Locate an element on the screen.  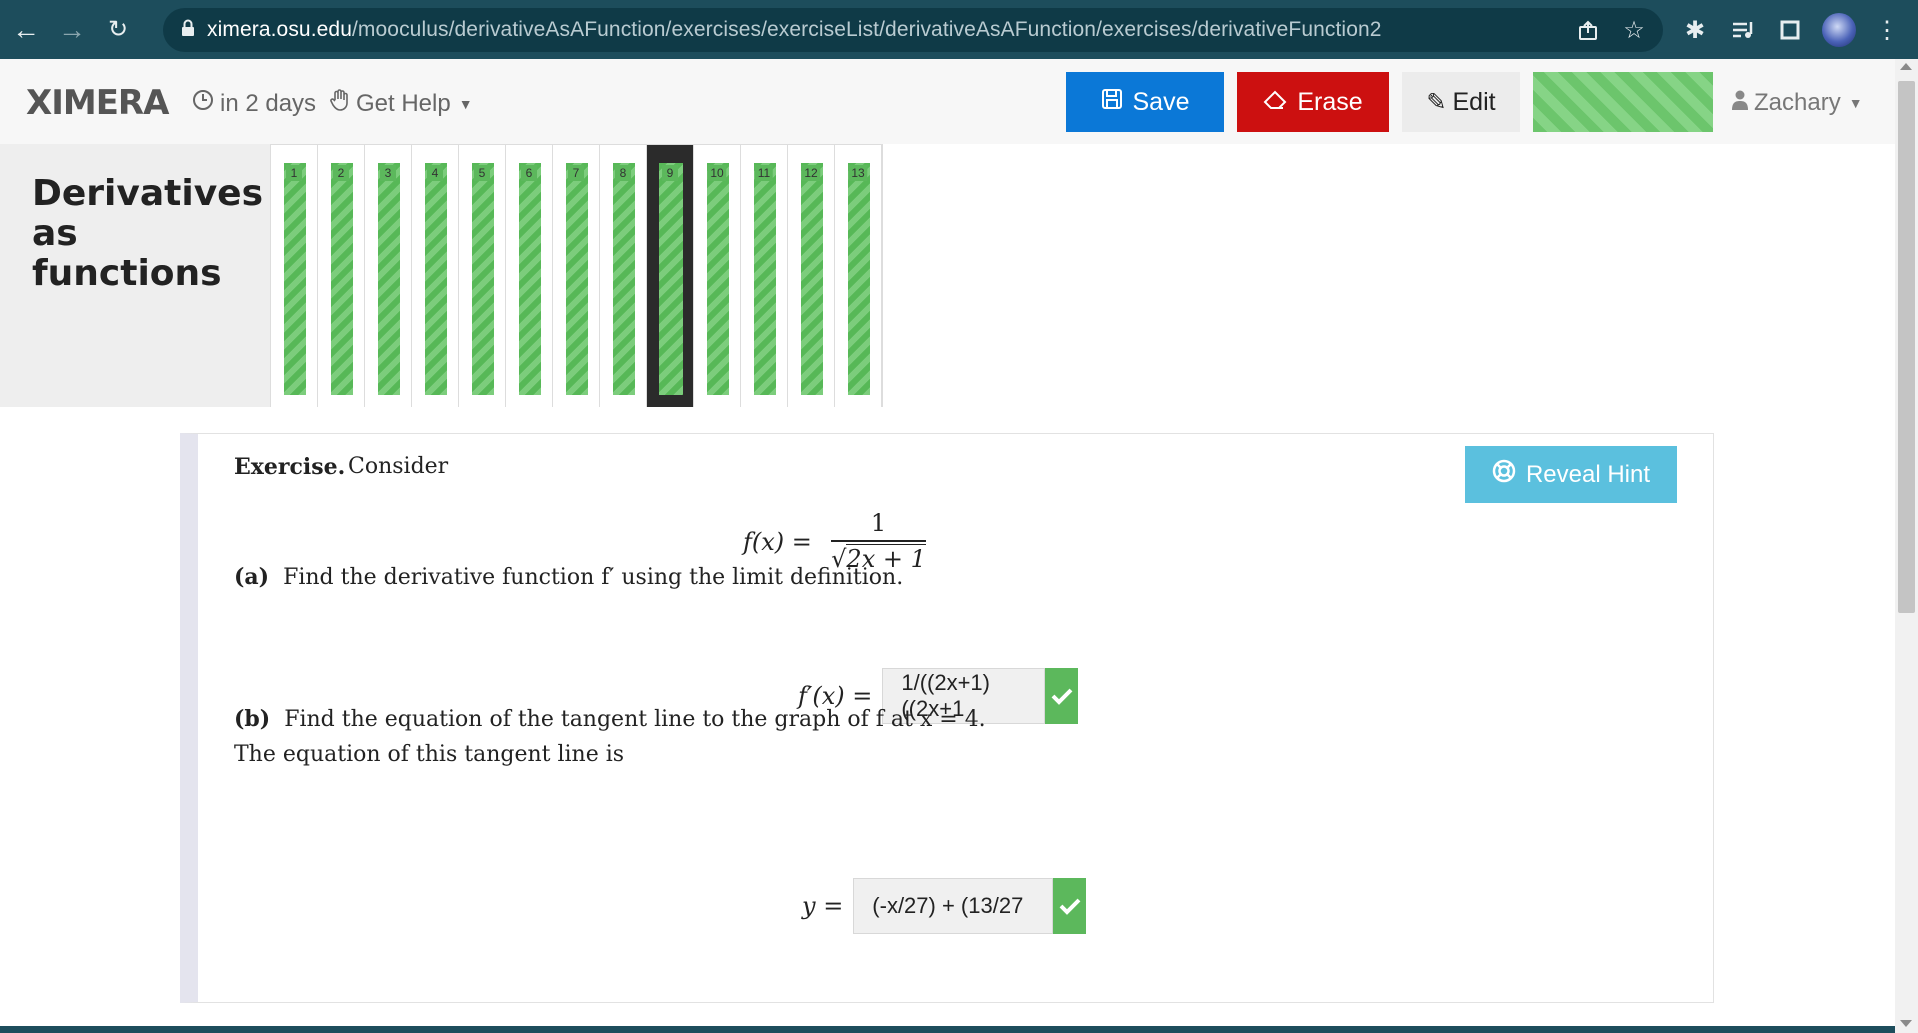
exercise-intro: Consider is located at coordinates (398, 466).